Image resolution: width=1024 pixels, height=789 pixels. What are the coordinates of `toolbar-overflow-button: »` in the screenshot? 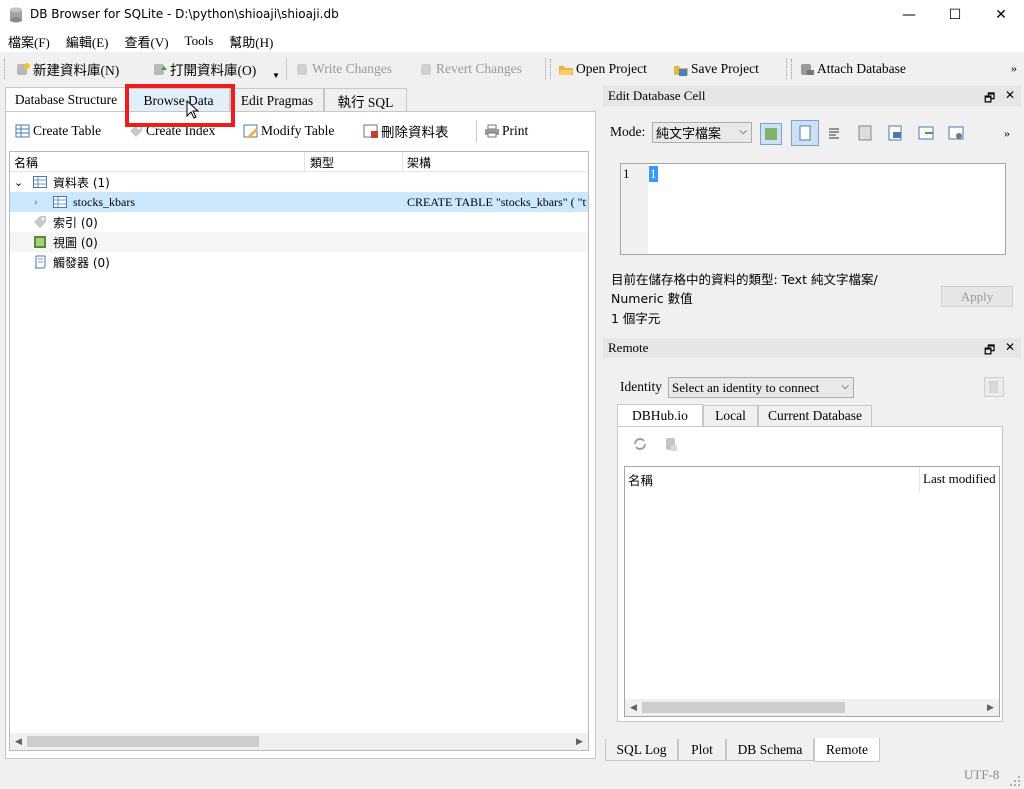 It's located at (1014, 68).